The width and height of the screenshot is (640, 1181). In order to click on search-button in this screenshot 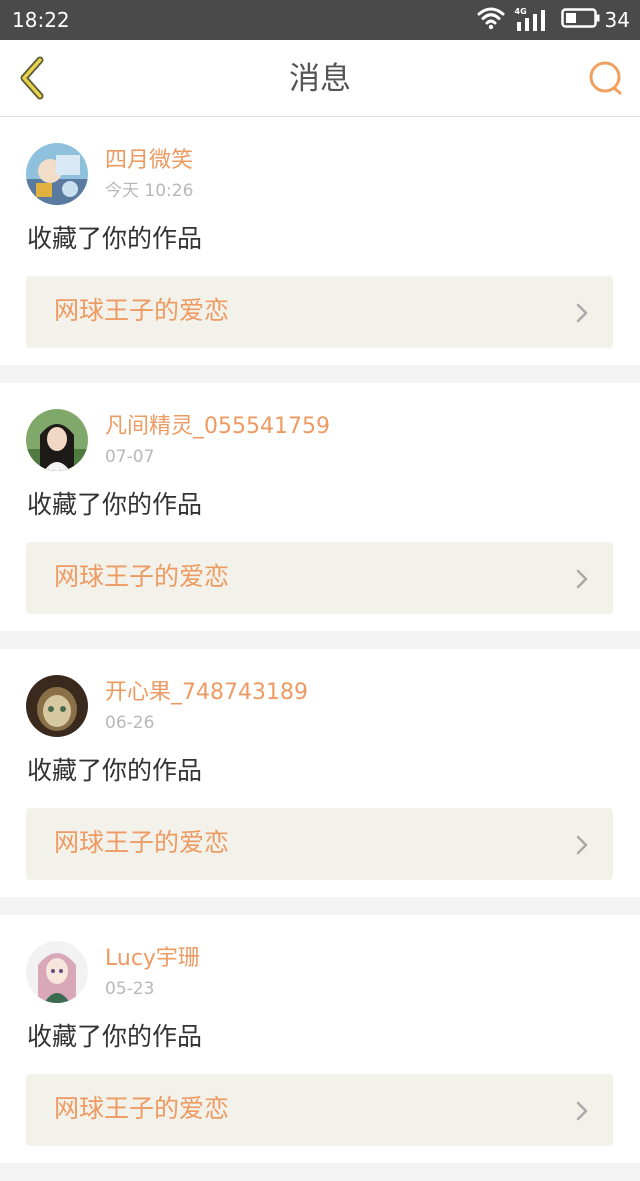, I will do `click(606, 78)`.